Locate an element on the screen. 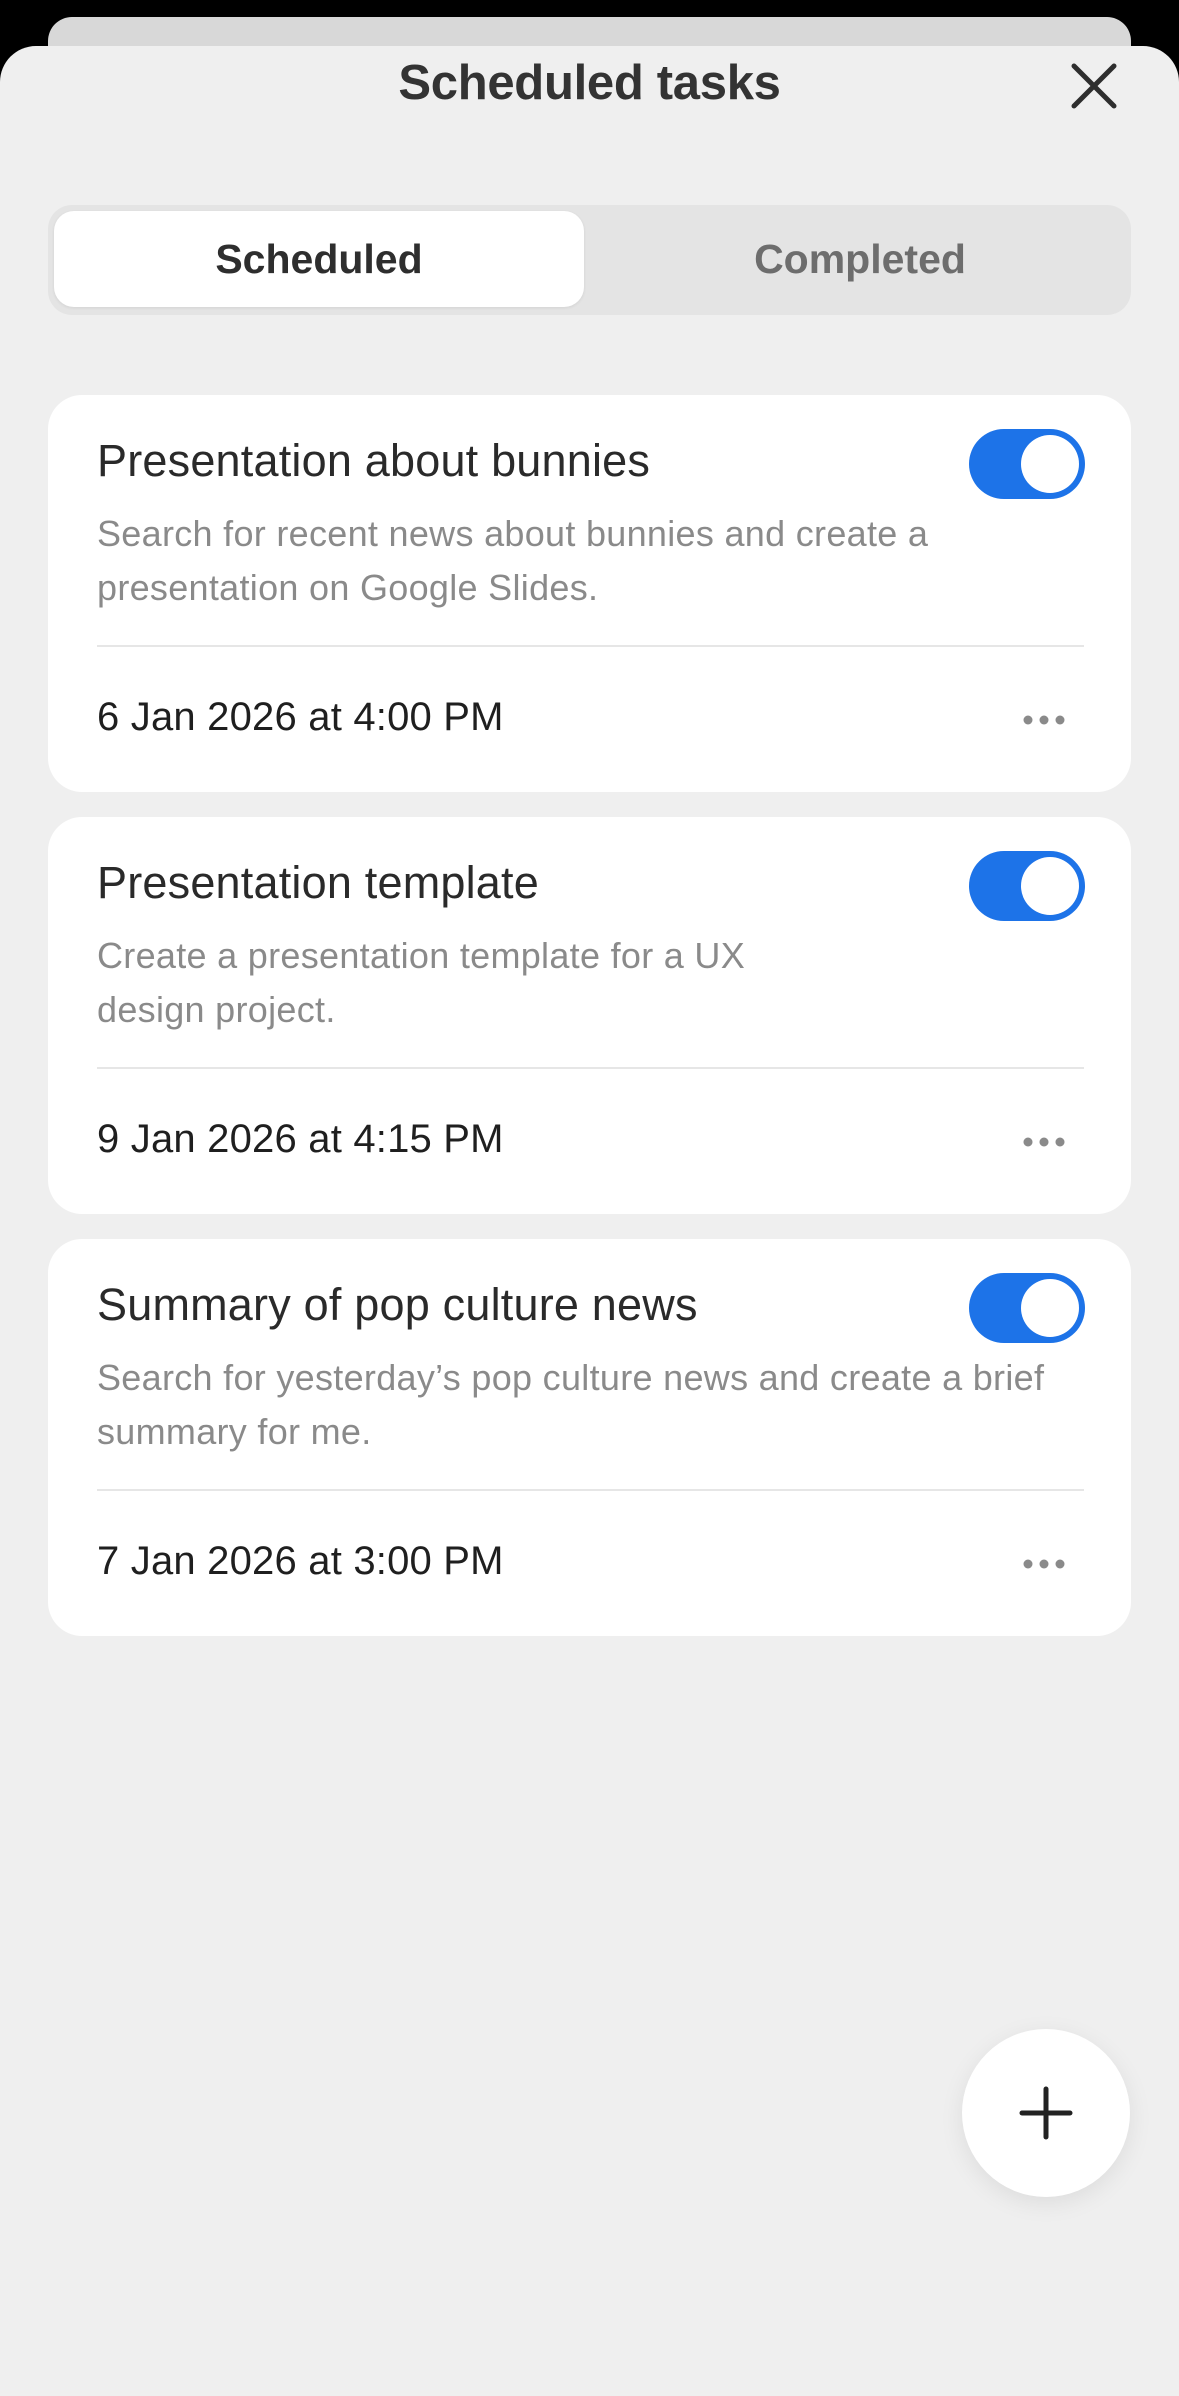 This screenshot has width=1179, height=2396. task-title: Summary of pop culture news is located at coordinates (397, 1304).